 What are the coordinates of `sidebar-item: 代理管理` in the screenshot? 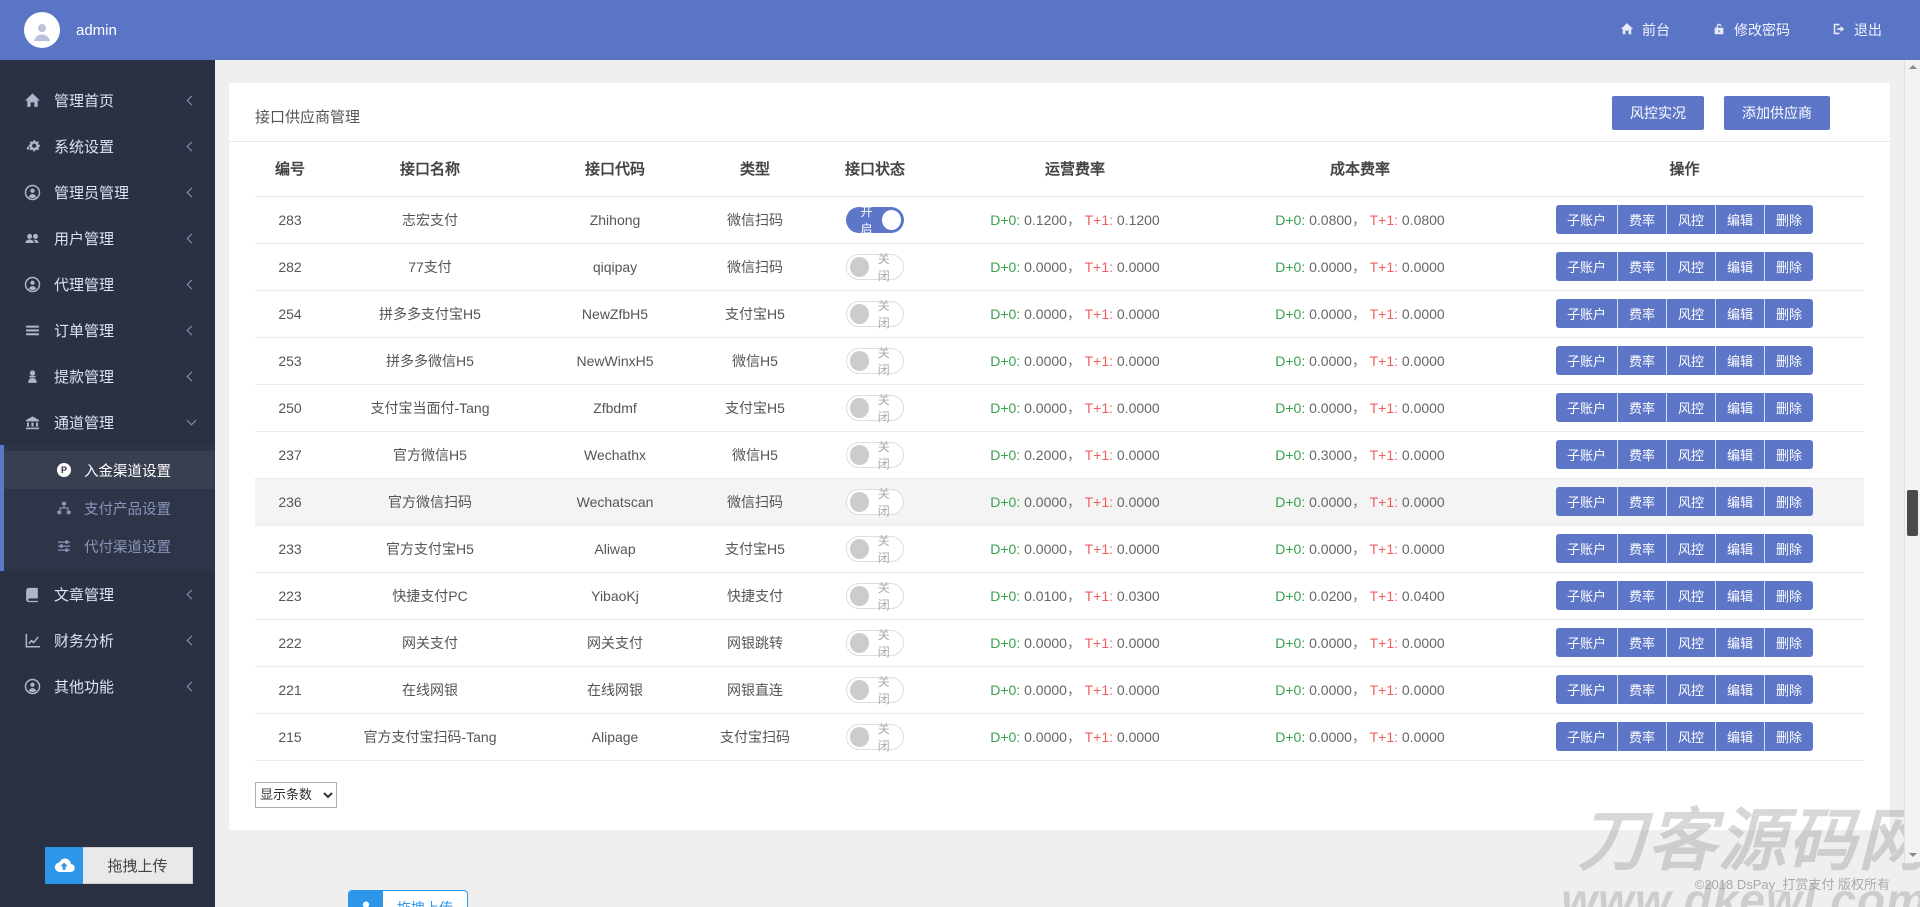 It's located at (107, 284).